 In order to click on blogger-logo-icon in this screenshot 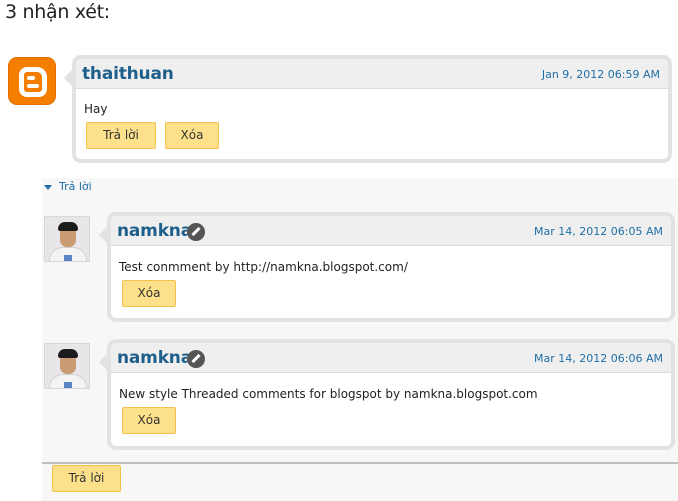, I will do `click(32, 81)`.